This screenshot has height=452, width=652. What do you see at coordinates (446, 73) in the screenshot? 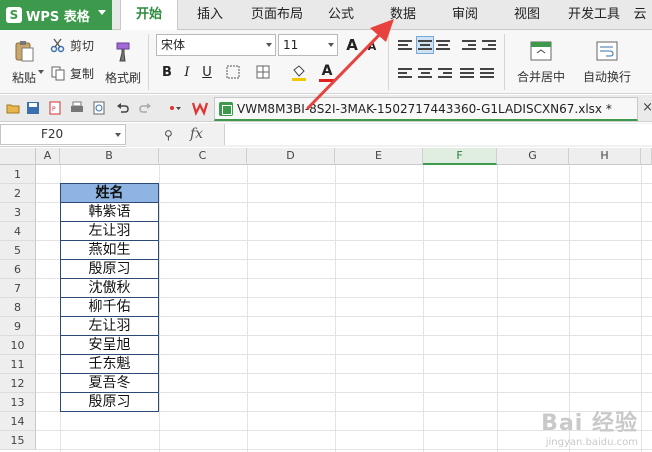
I see `align-right-button` at bounding box center [446, 73].